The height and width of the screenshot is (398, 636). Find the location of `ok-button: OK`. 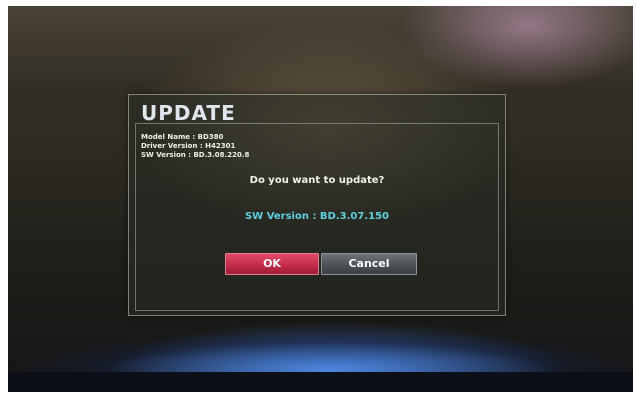

ok-button: OK is located at coordinates (272, 264).